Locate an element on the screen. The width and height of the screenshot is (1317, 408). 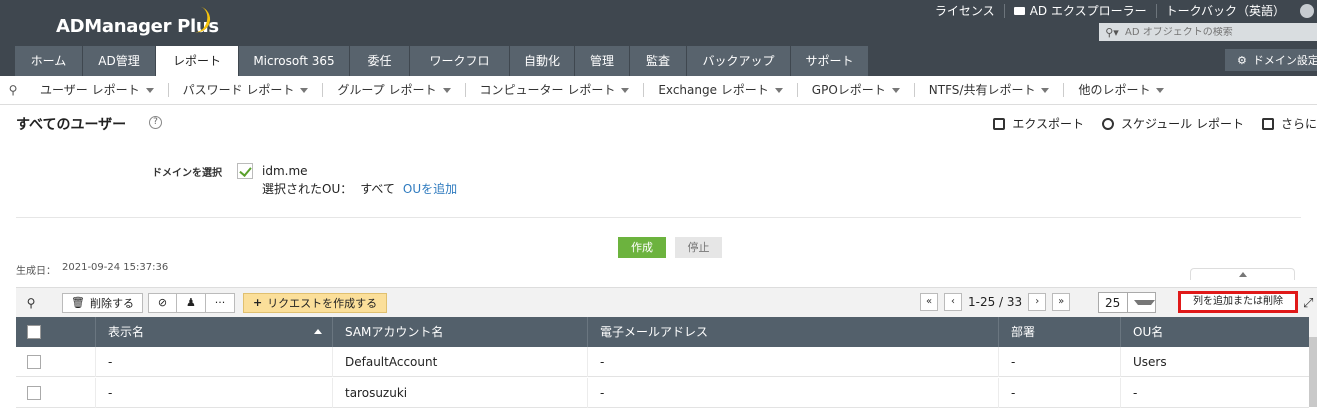
tab-home: ホーム is located at coordinates (49, 61).